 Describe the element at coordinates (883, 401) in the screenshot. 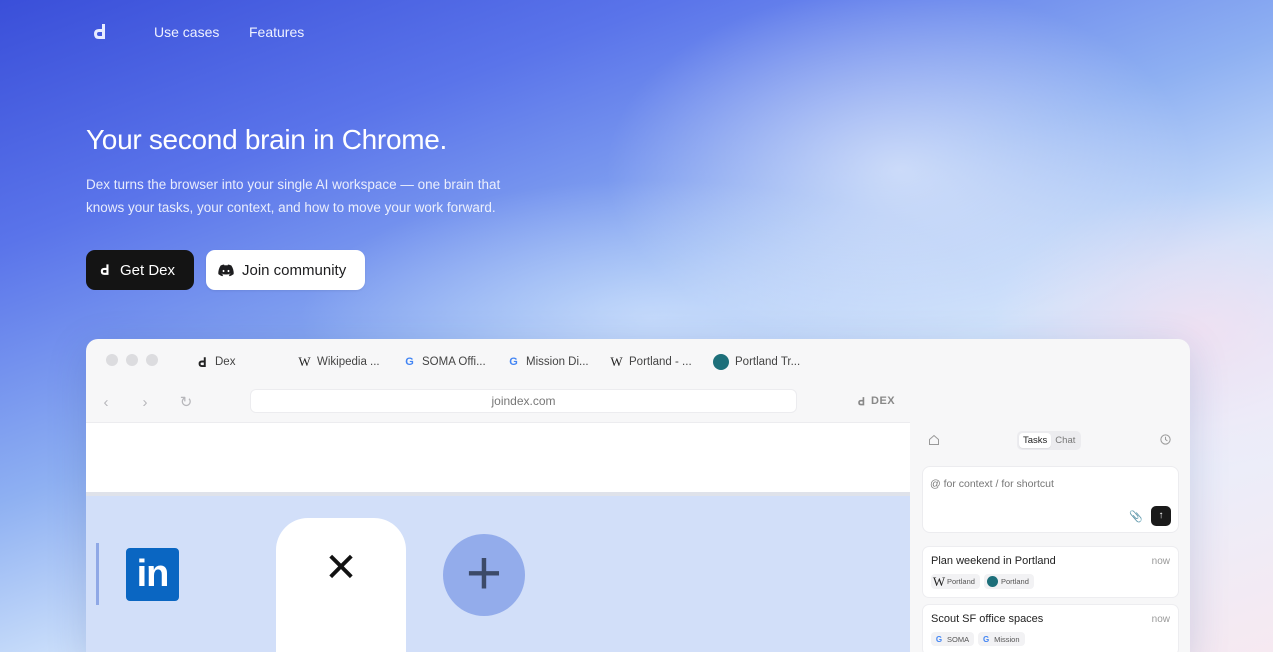

I see `dex-extension-label: DEX` at that location.